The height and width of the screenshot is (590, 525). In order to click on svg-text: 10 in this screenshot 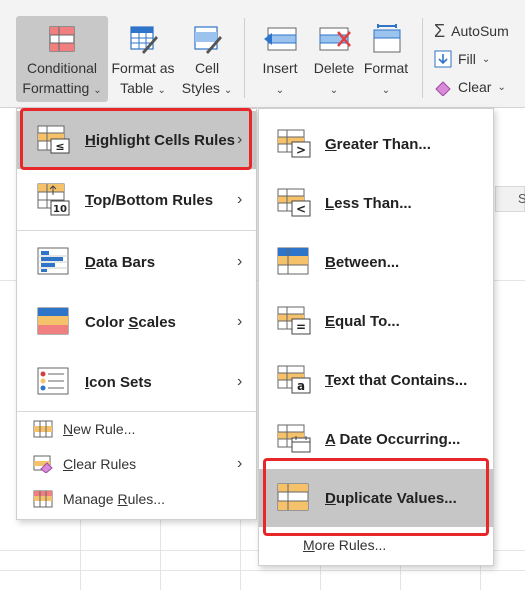, I will do `click(60, 209)`.